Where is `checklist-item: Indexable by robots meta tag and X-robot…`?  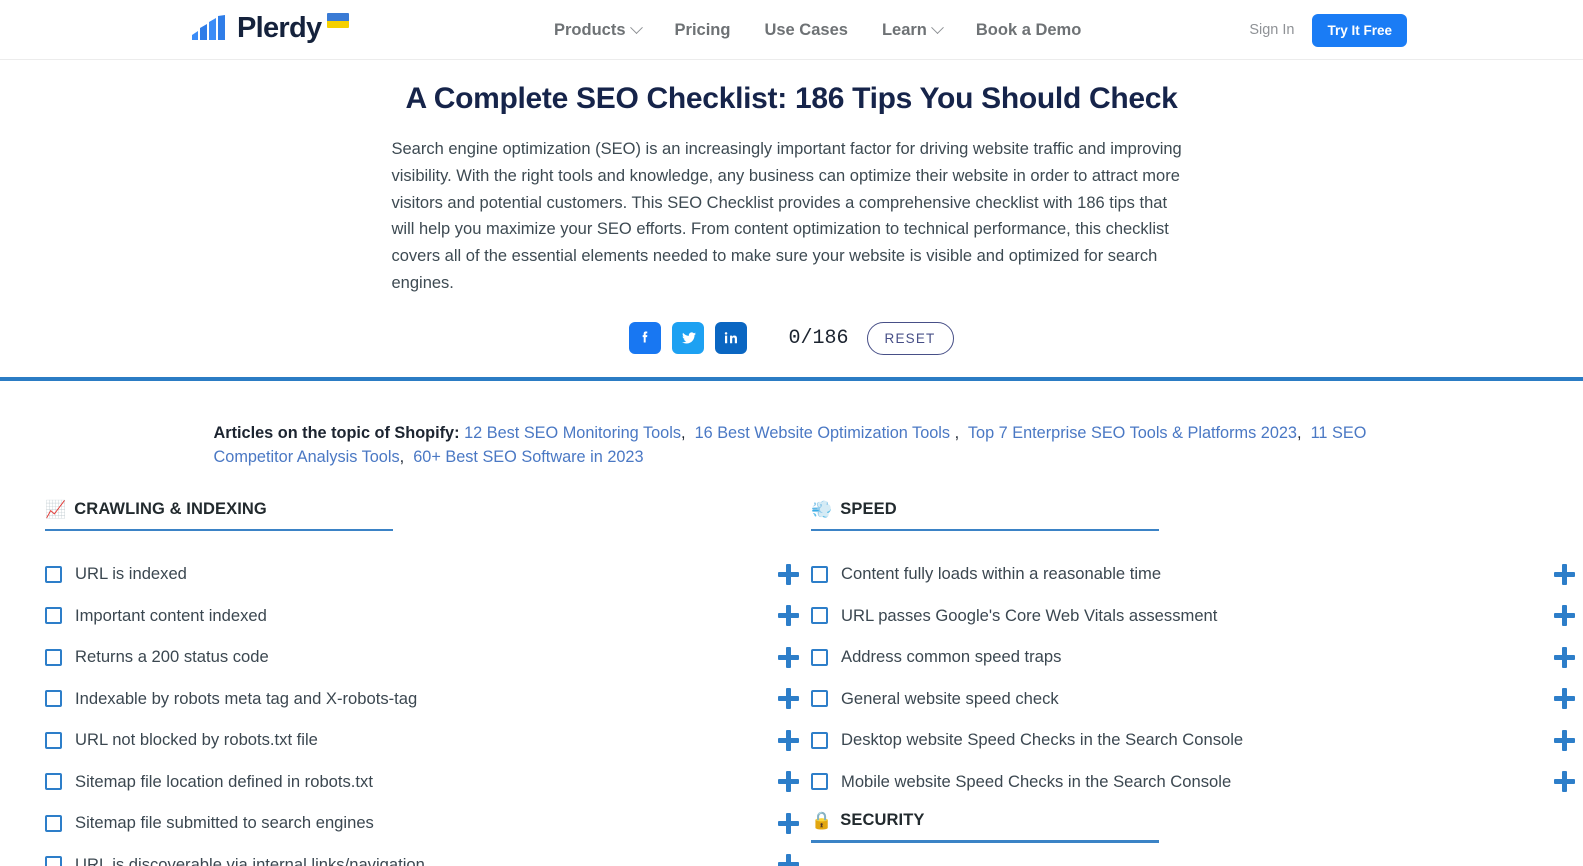 checklist-item: Indexable by robots meta tag and X-robot… is located at coordinates (428, 699).